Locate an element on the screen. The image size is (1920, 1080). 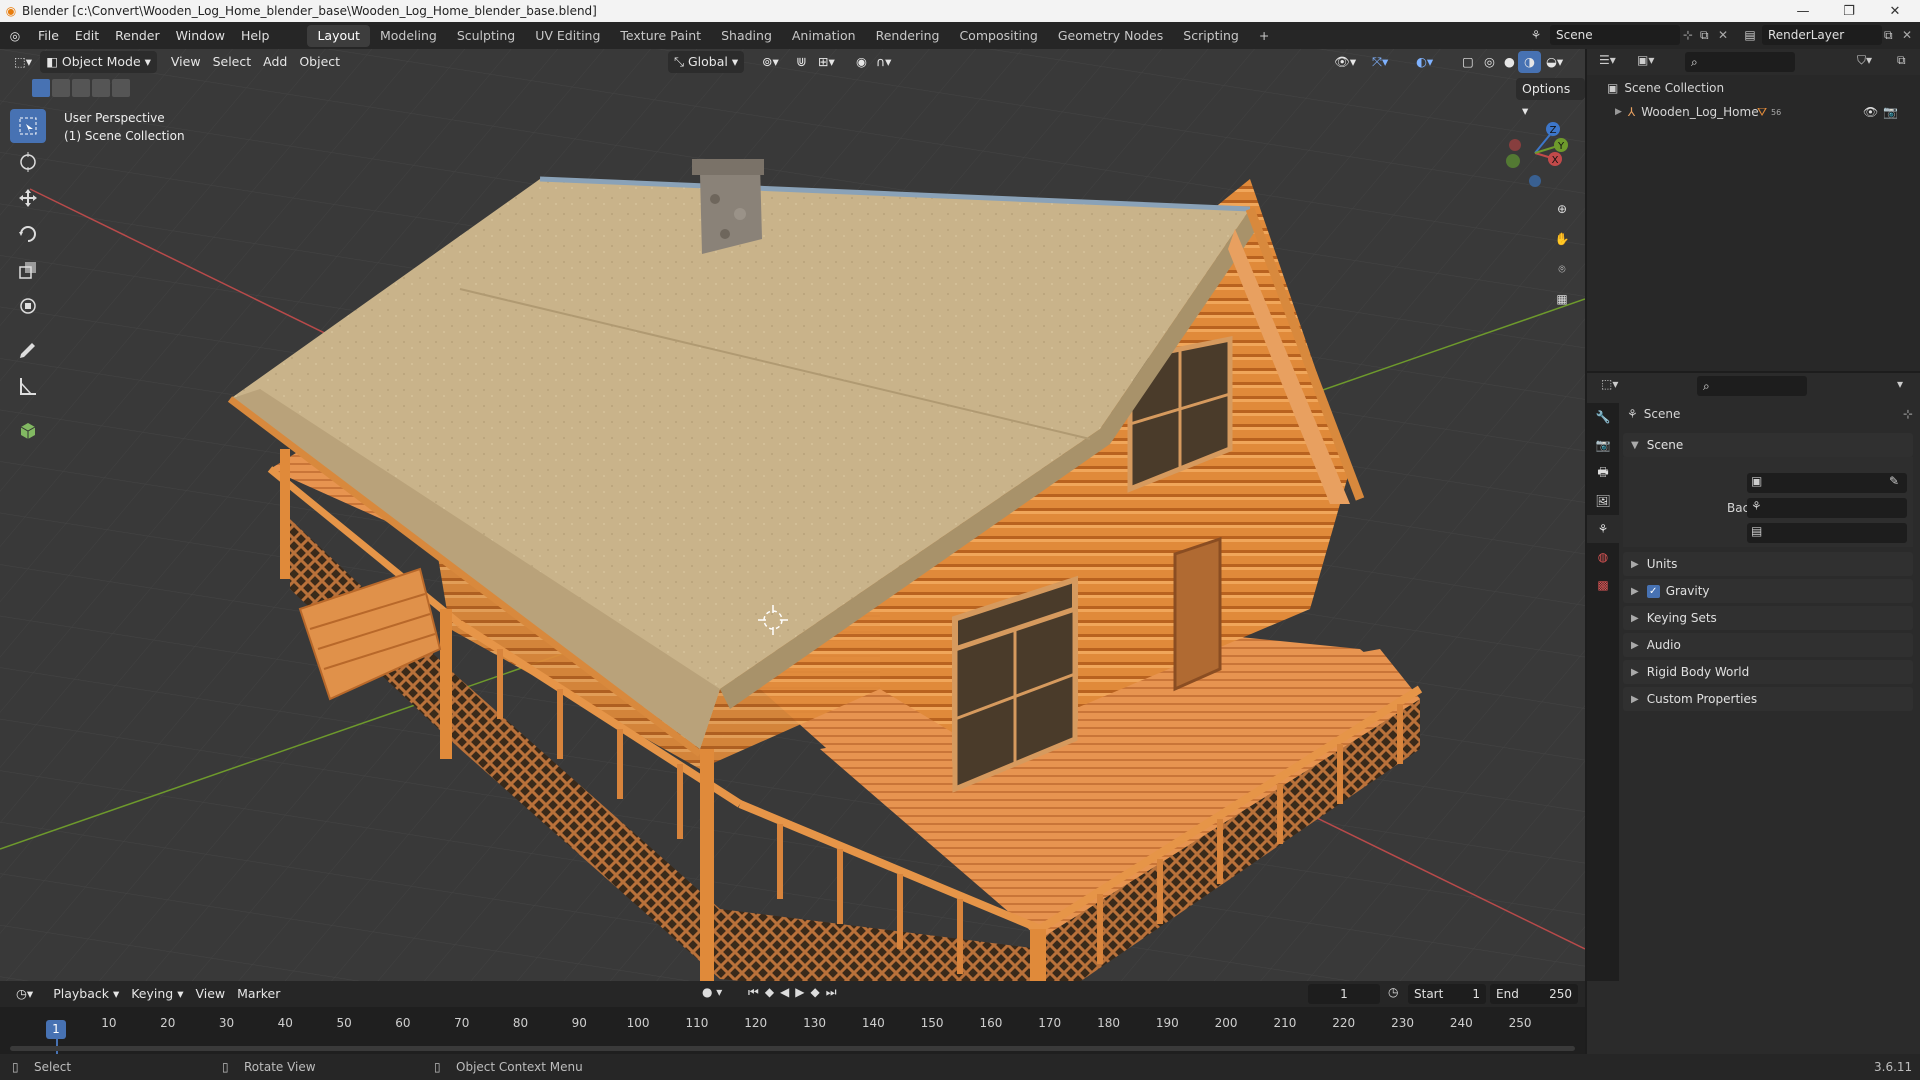
maximize-button: ❐ is located at coordinates (1849, 11).